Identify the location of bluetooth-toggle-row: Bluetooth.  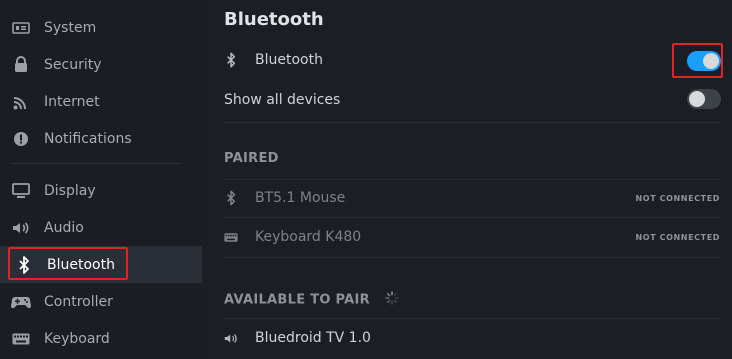
(472, 60).